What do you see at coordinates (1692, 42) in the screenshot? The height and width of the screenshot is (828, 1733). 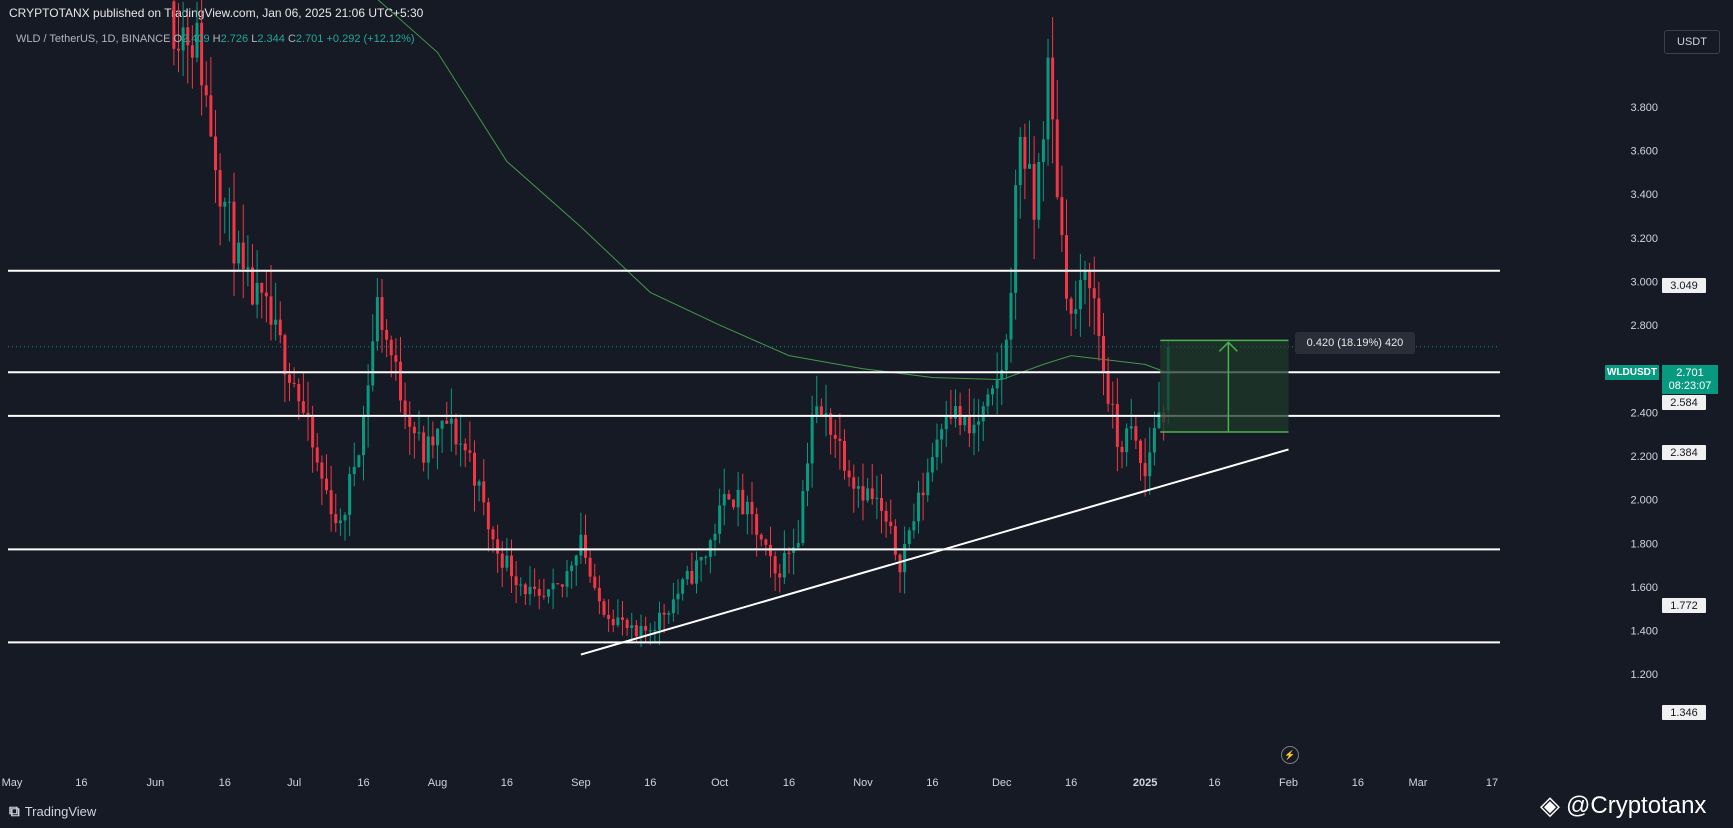 I see `currency-unit-button: USDT` at bounding box center [1692, 42].